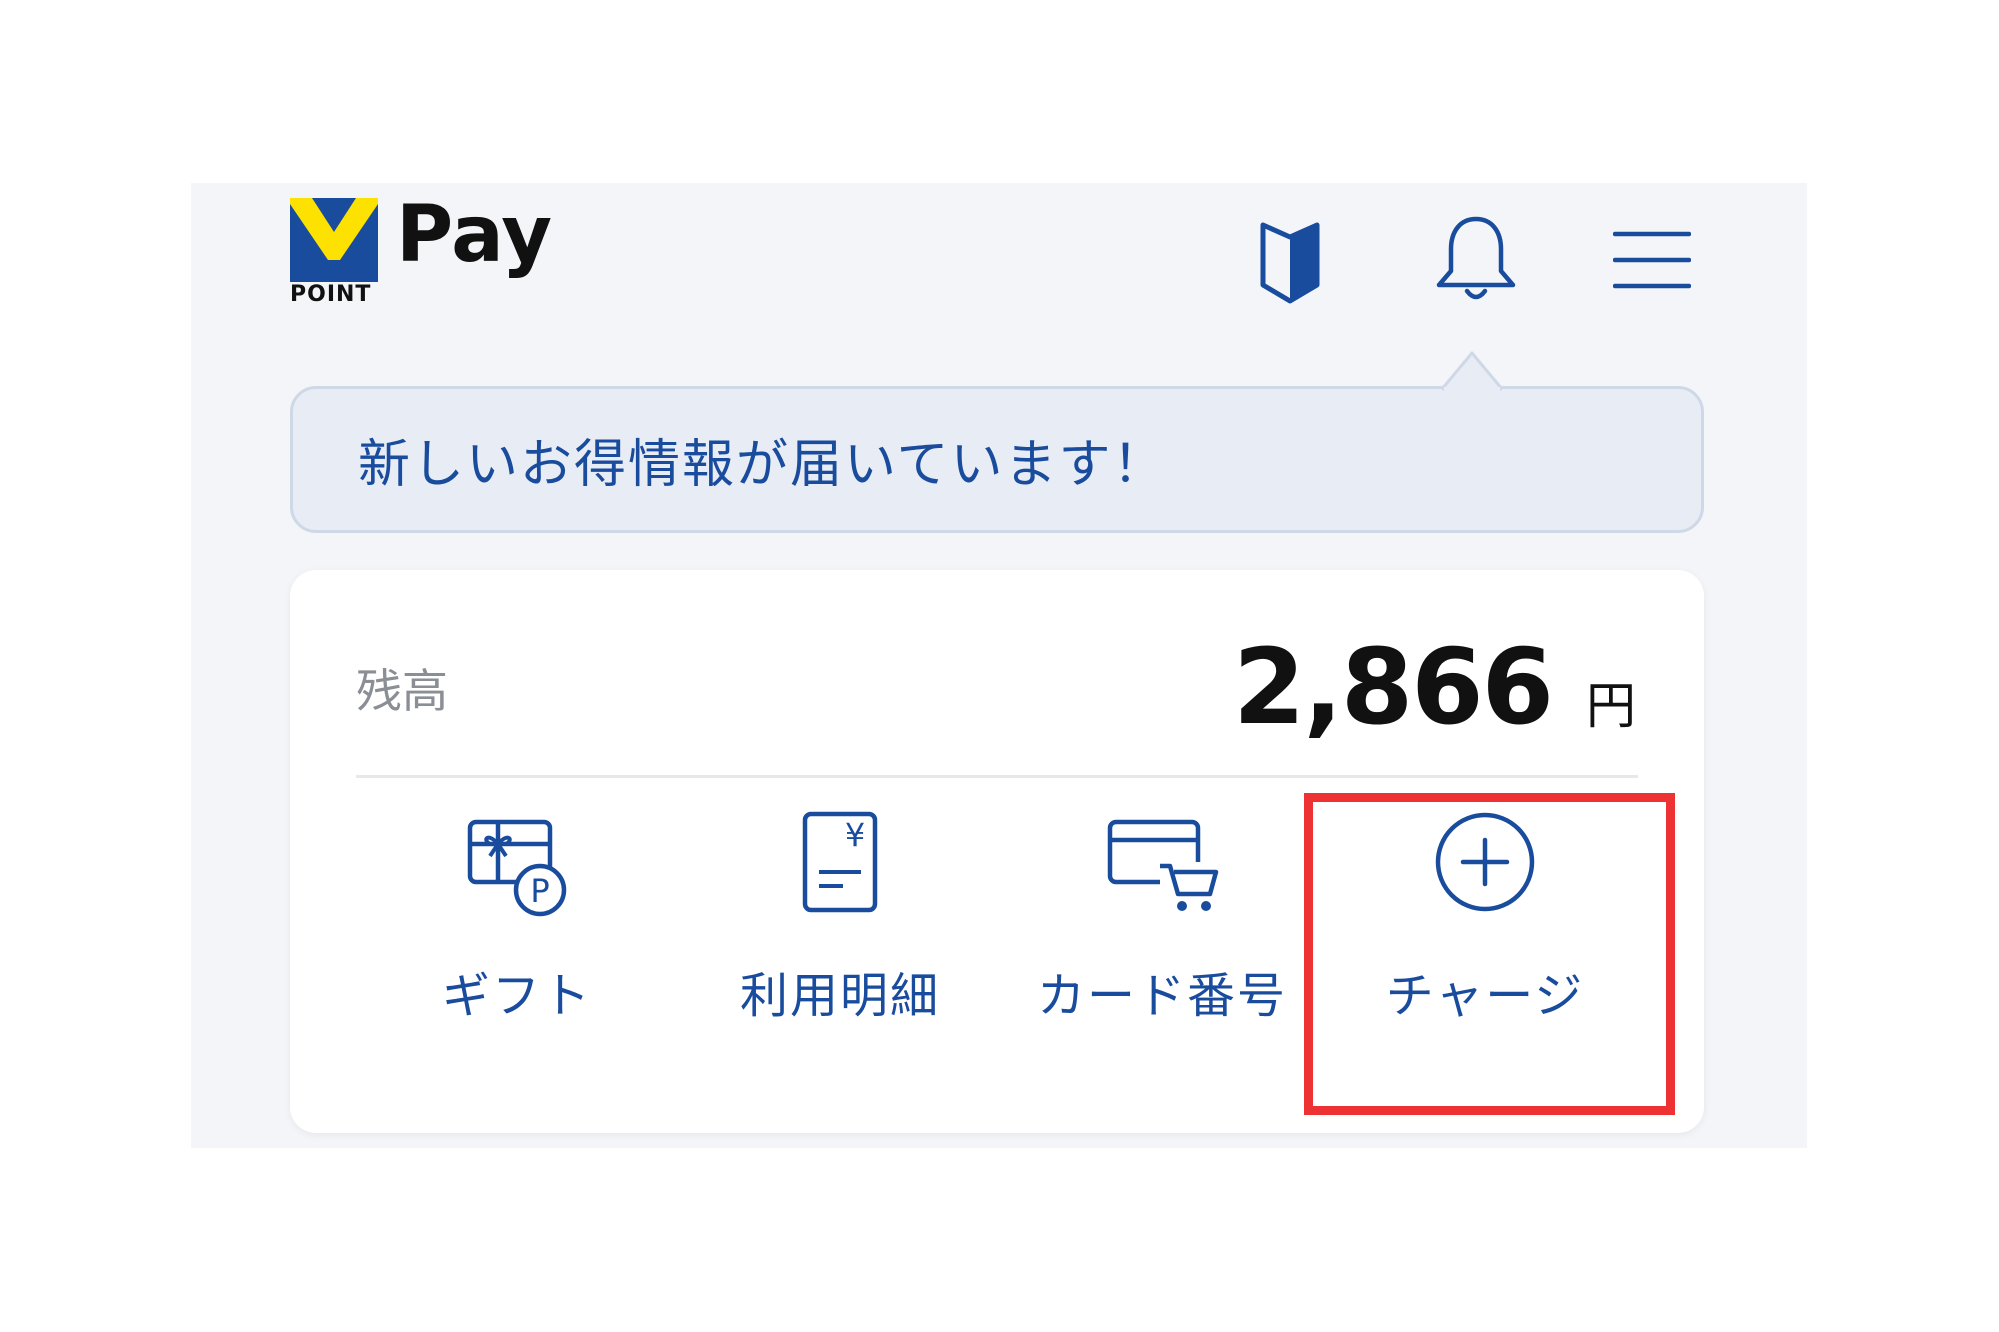  I want to click on notification-bubble: 新しいお得情報が届いています！, so click(997, 459).